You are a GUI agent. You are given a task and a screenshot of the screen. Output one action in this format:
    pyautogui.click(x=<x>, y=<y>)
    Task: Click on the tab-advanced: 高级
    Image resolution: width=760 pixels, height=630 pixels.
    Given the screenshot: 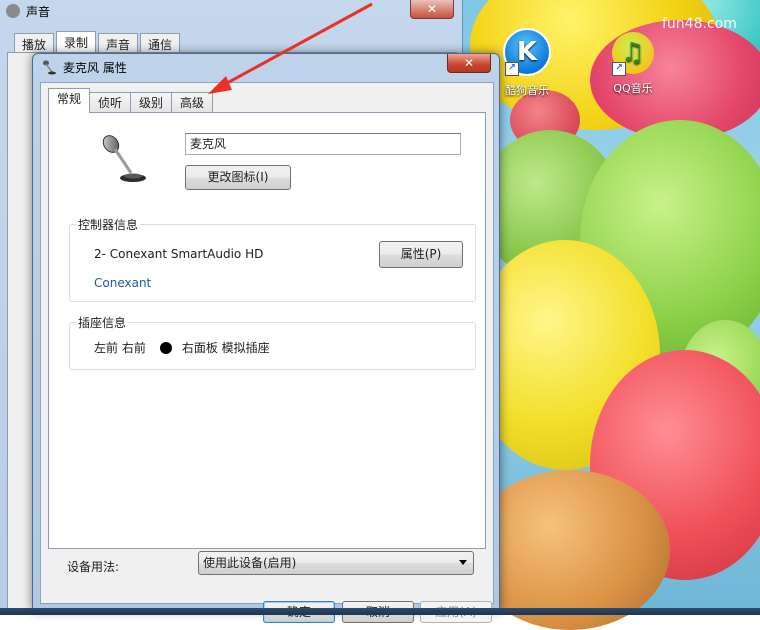 What is the action you would take?
    pyautogui.click(x=192, y=102)
    